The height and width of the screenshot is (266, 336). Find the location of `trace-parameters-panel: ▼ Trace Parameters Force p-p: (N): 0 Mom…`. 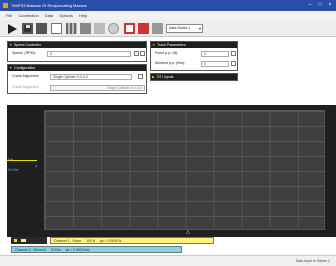

trace-parameters-panel: ▼ Trace Parameters Force p-p: (N): 0 Mom… is located at coordinates (194, 56).